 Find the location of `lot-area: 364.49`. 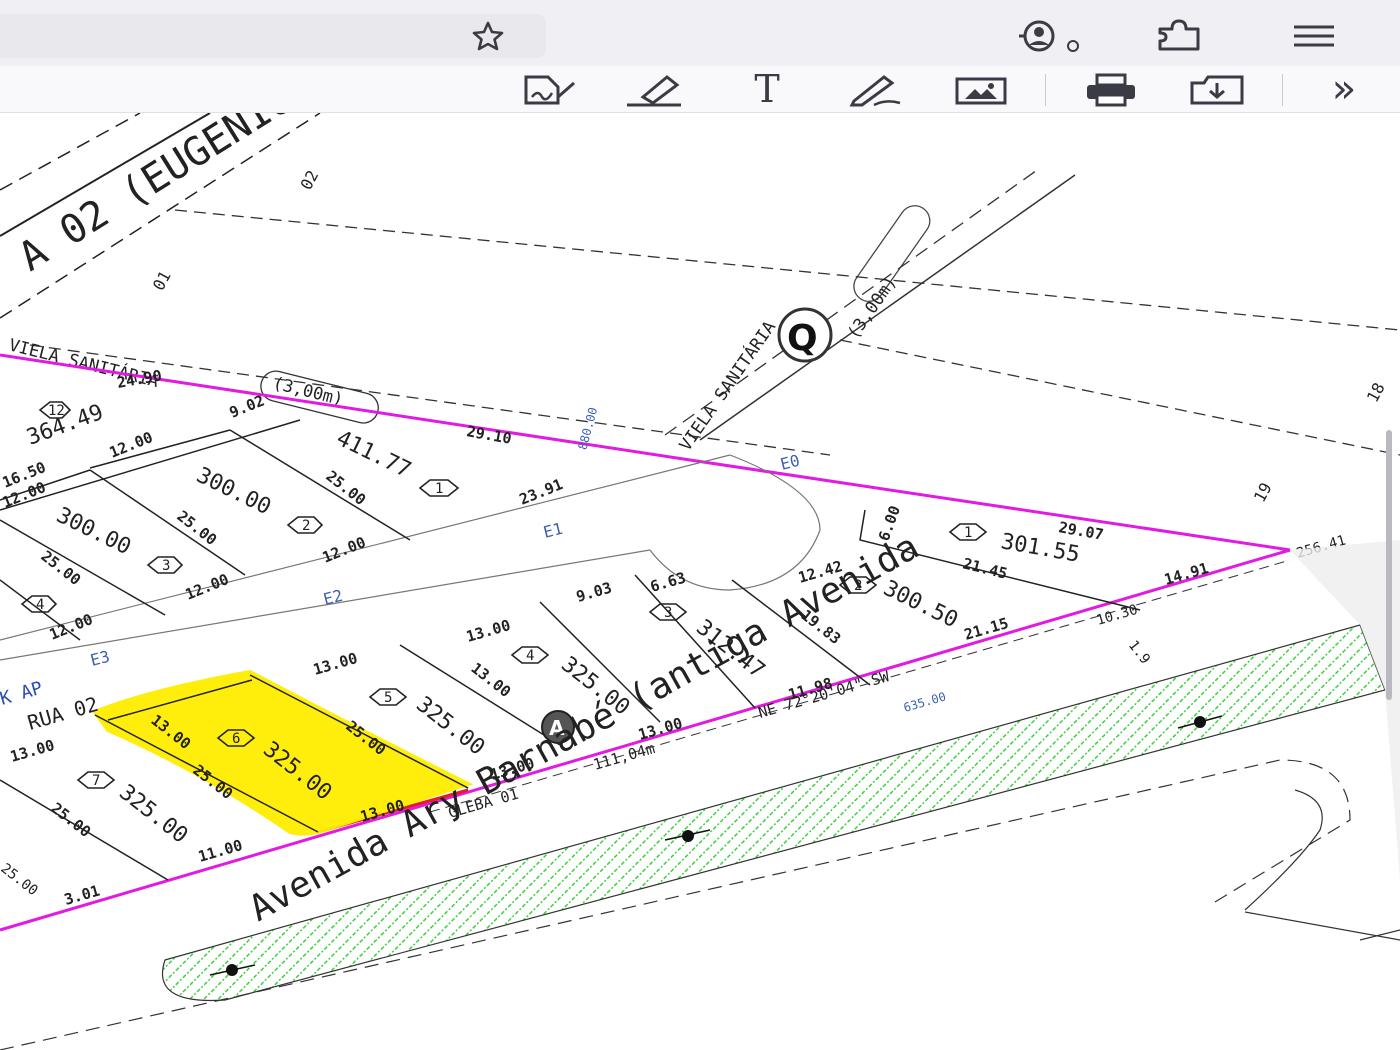

lot-area: 364.49 is located at coordinates (65, 425).